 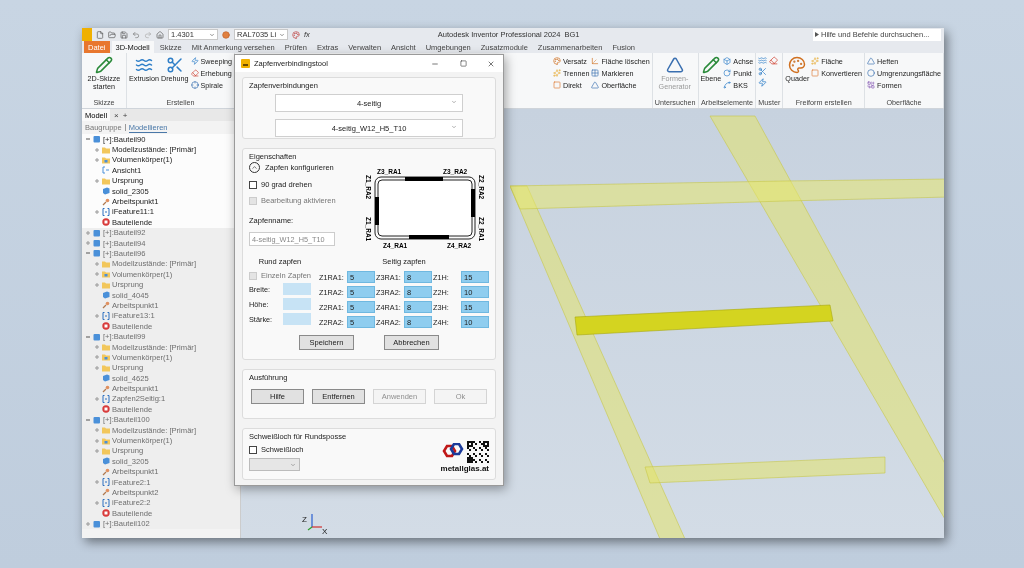 What do you see at coordinates (87, 34) in the screenshot?
I see `app-logo-icon` at bounding box center [87, 34].